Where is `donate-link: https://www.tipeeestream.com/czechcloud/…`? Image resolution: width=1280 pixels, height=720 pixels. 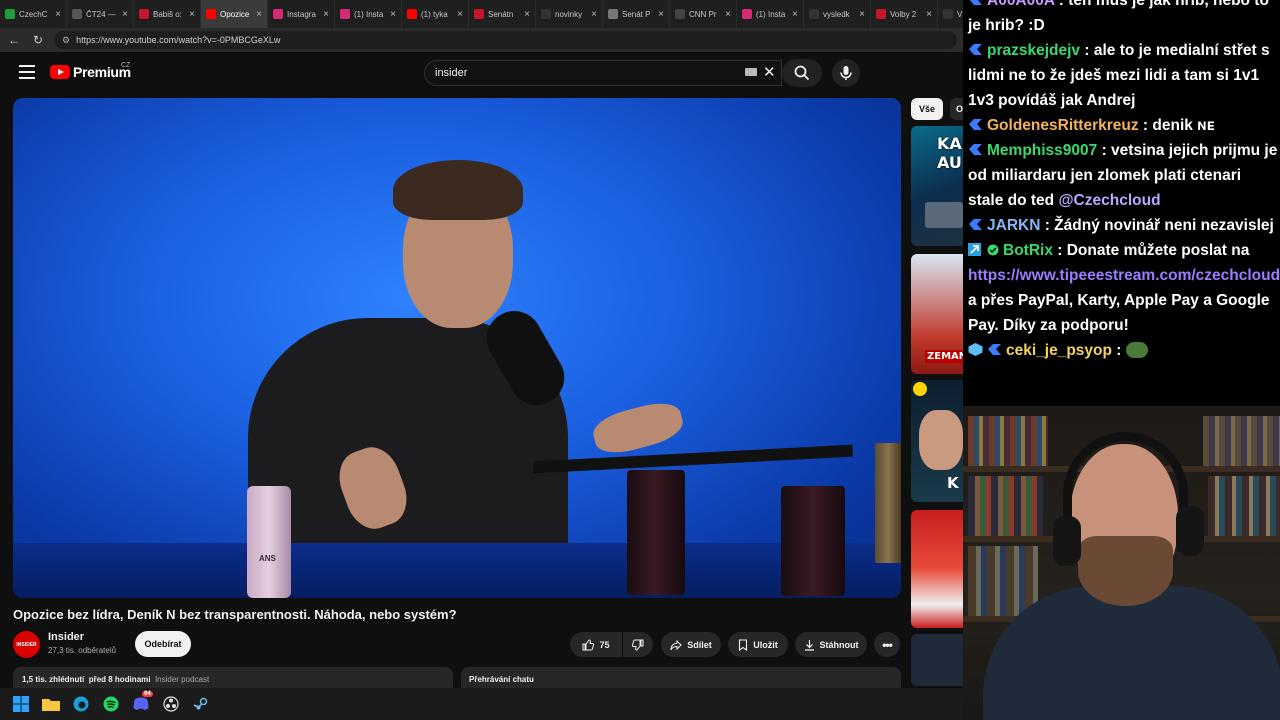
donate-link: https://www.tipeeestream.com/czechcloud/… is located at coordinates (1124, 275).